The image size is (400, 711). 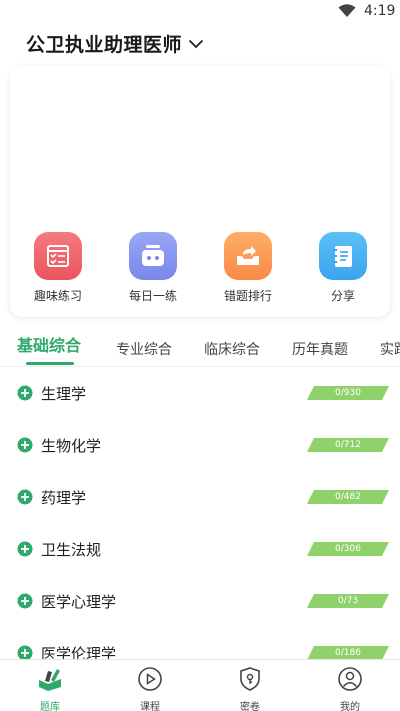 I want to click on progress-text: 0/73, so click(x=348, y=601).